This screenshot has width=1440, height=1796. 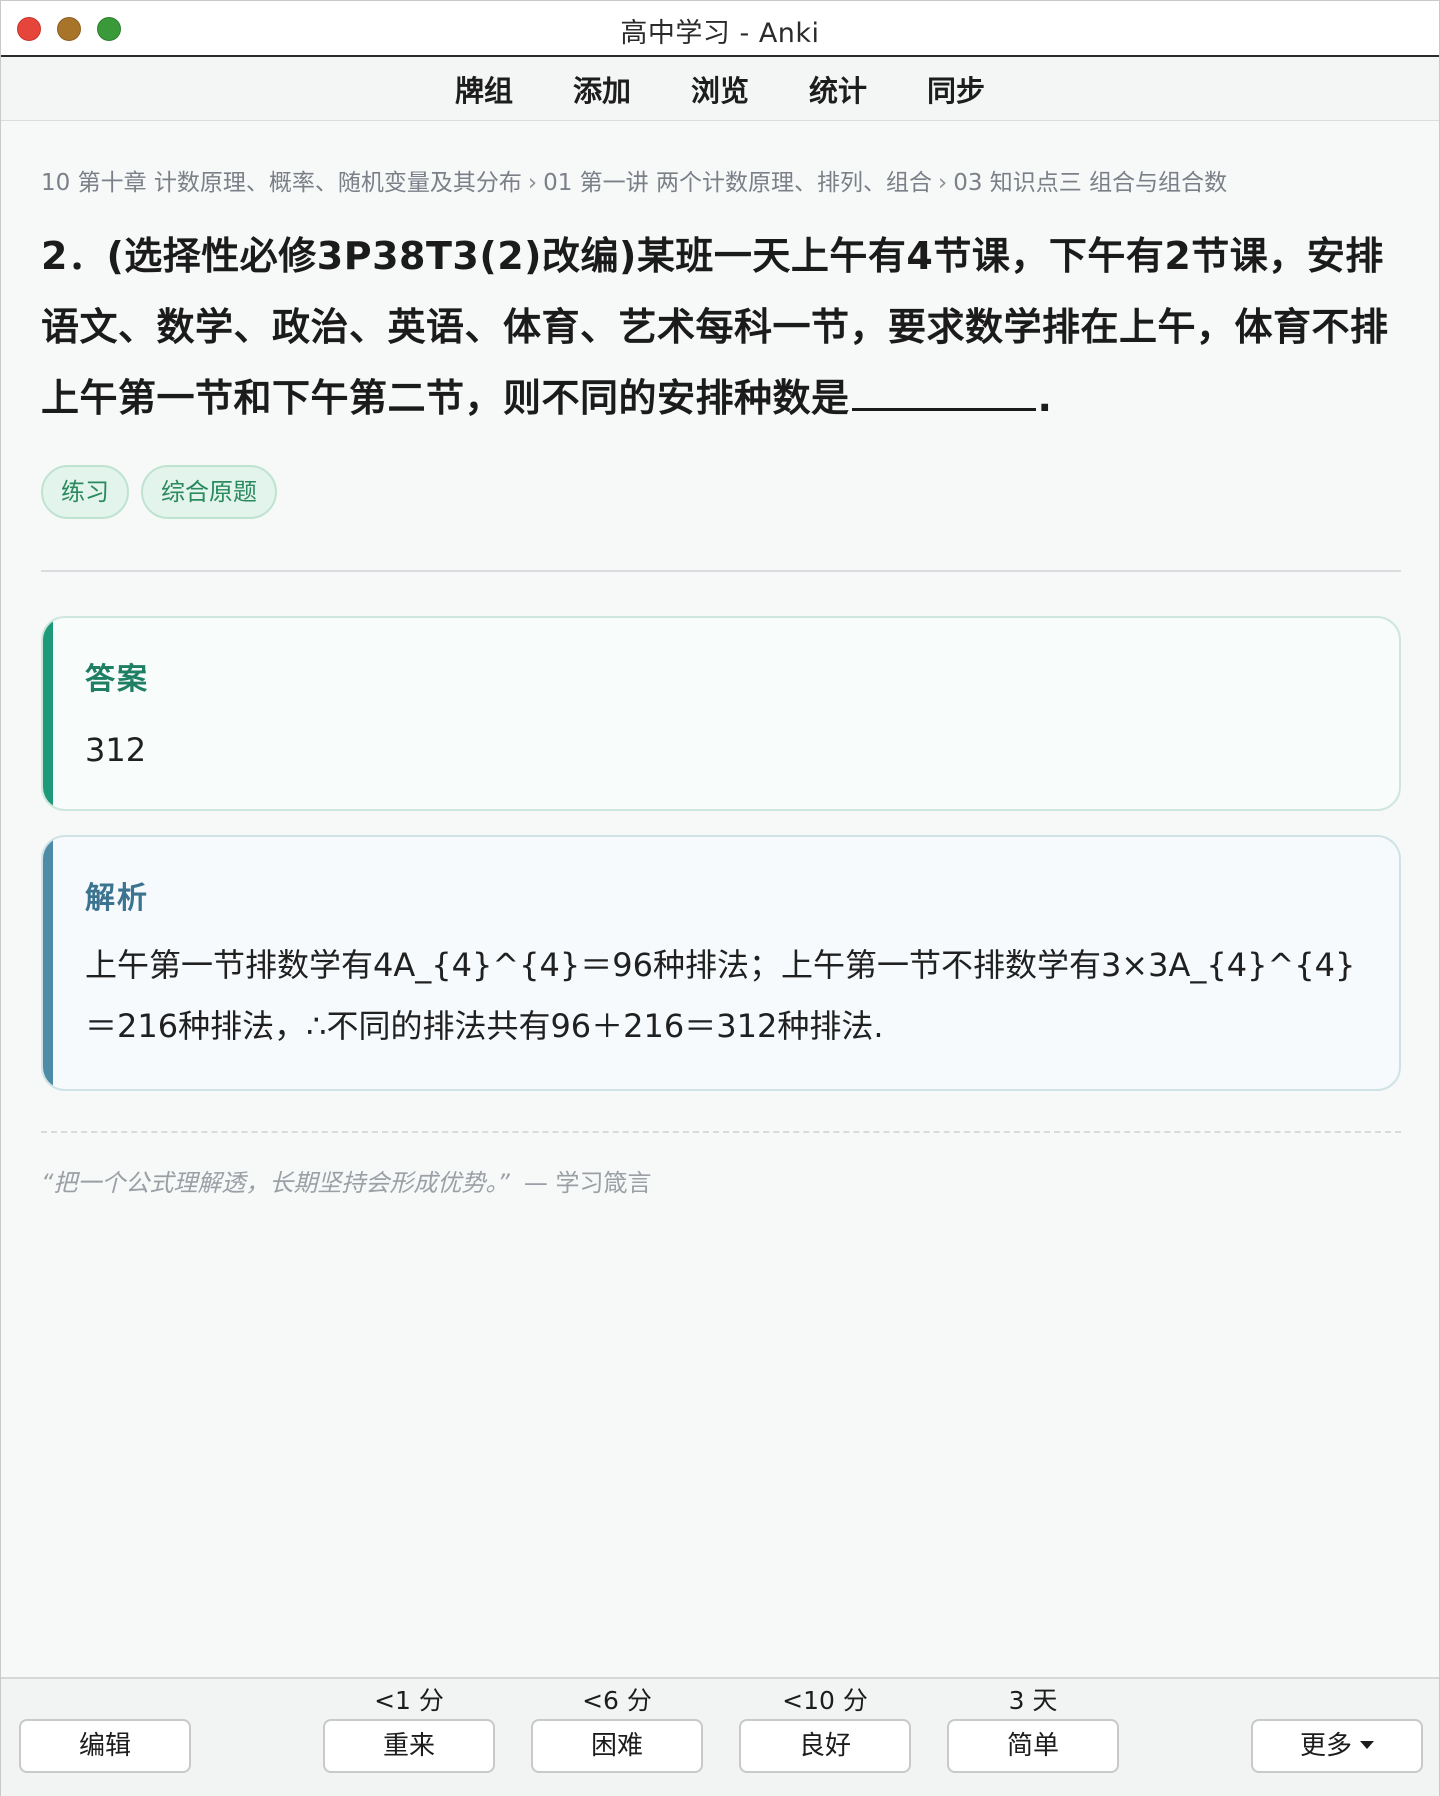 I want to click on motto-source: — 学习箴言, so click(x=587, y=1183).